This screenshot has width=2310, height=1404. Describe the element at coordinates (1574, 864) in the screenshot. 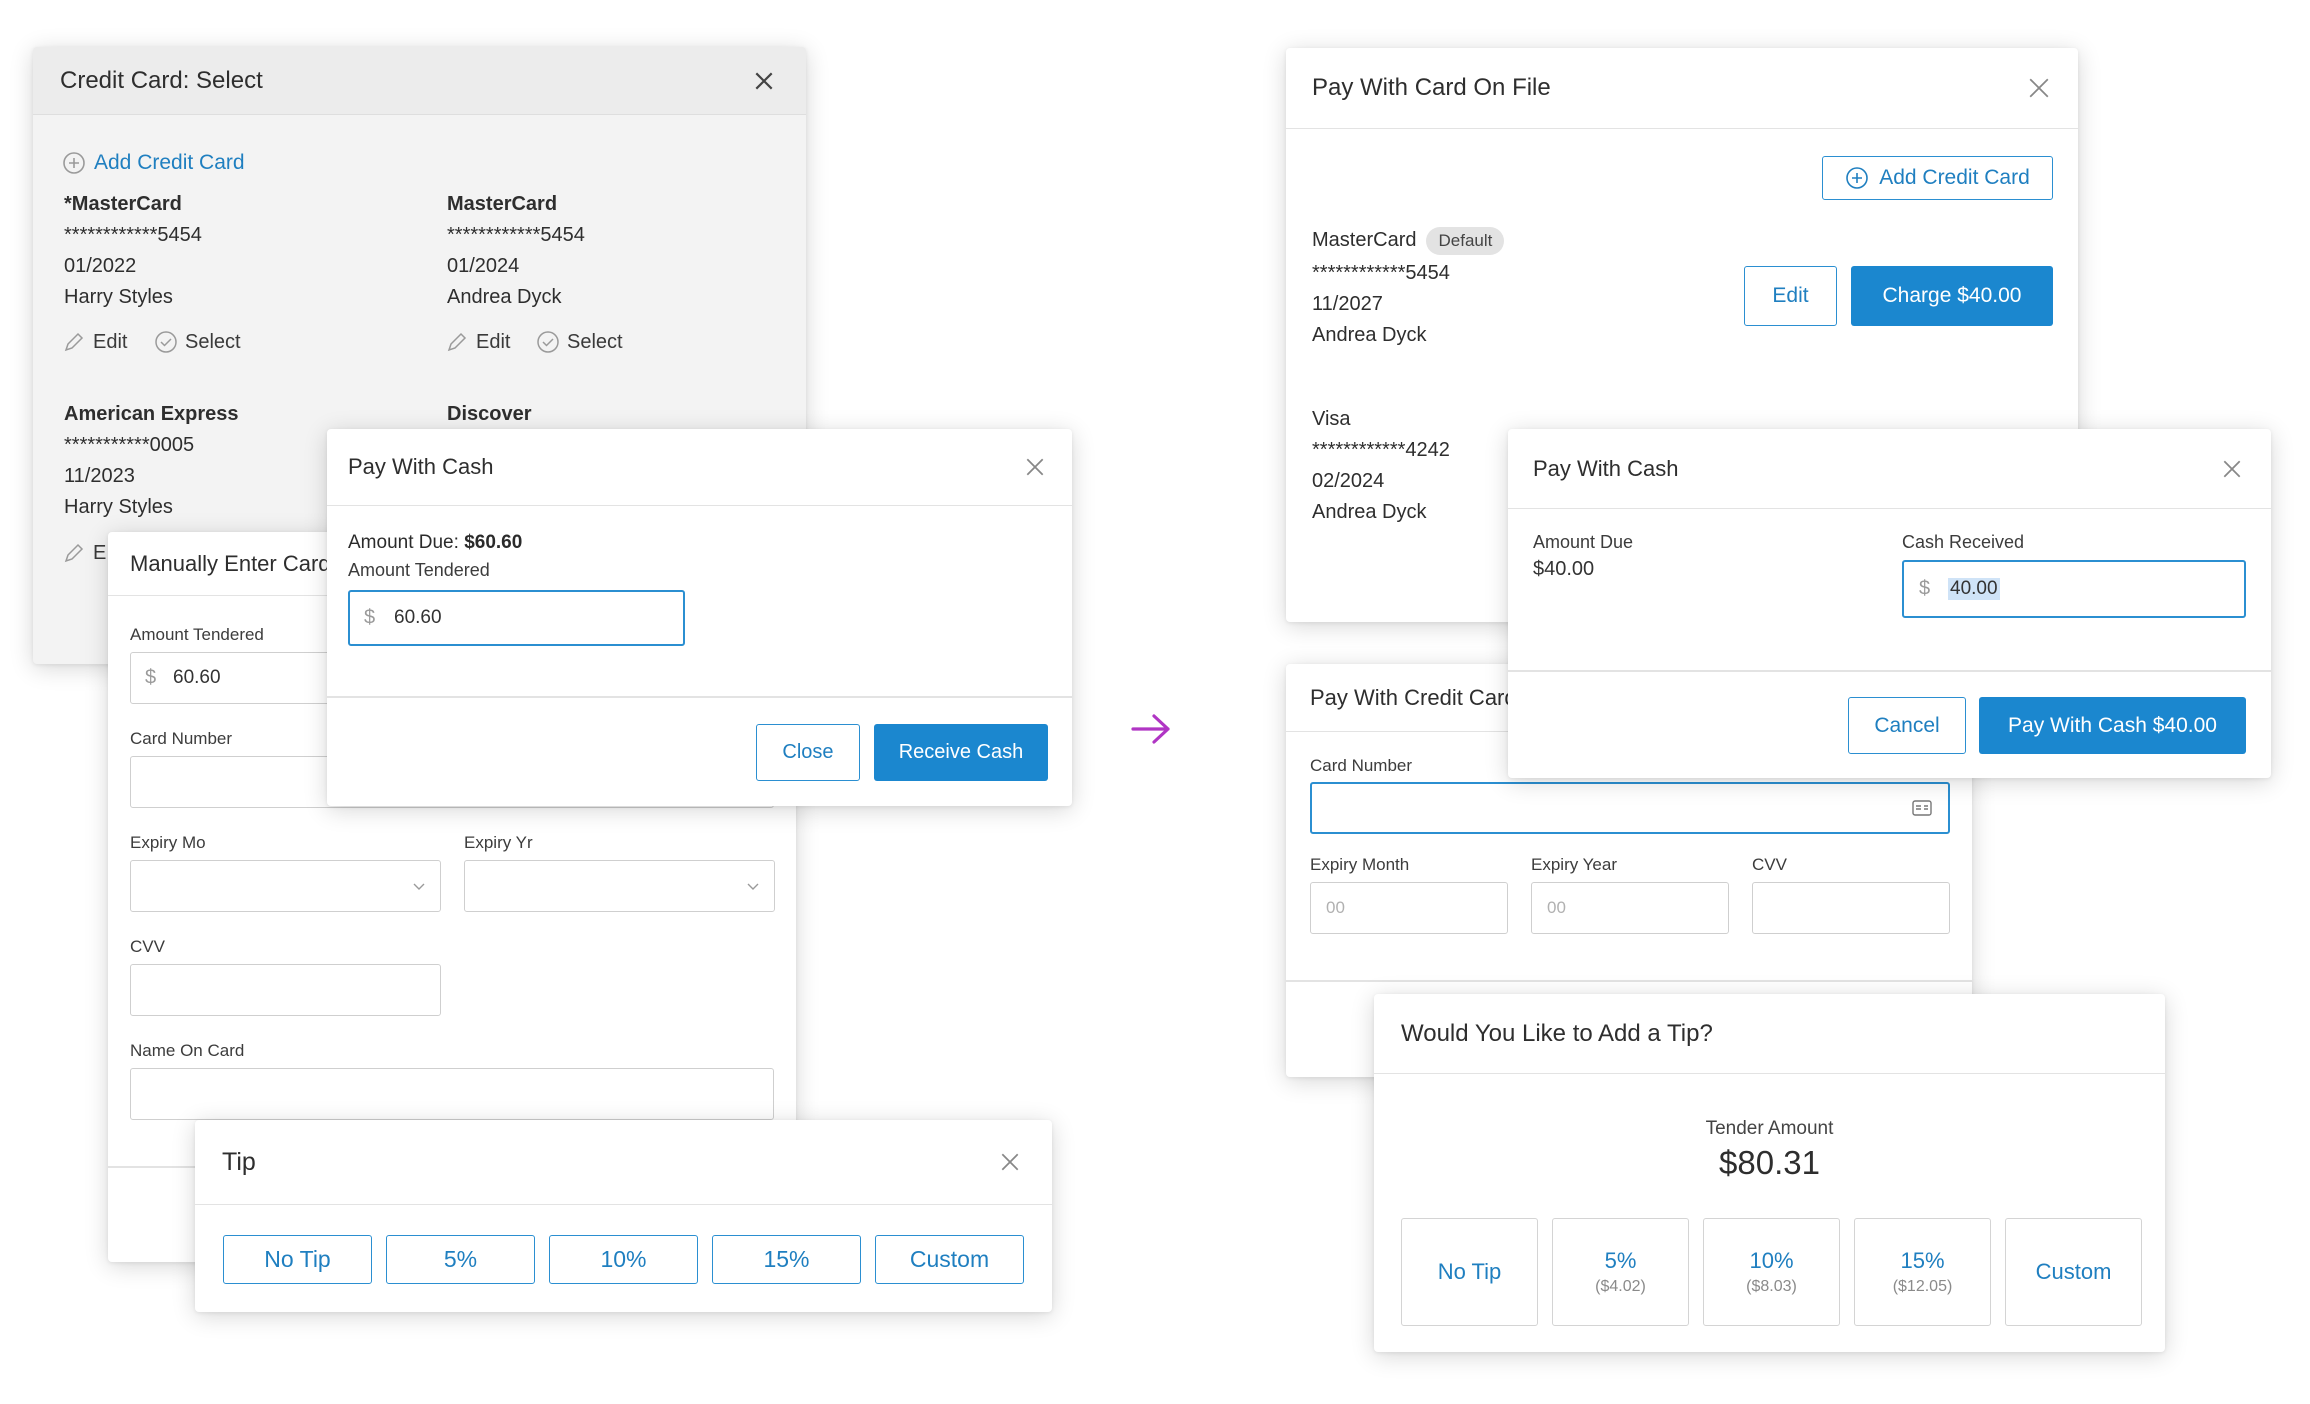

I see `expiry-year-label: Expiry Year` at that location.